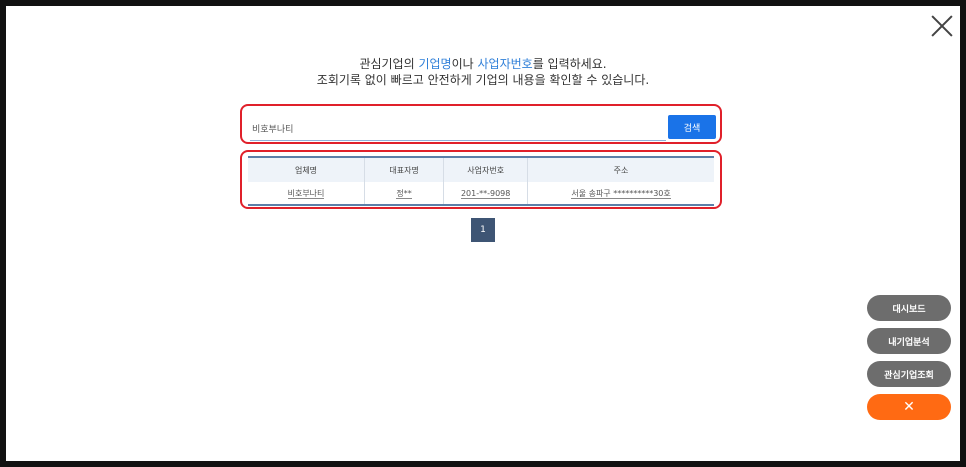 The height and width of the screenshot is (467, 966). Describe the element at coordinates (306, 169) in the screenshot. I see `header-company: 업체명` at that location.